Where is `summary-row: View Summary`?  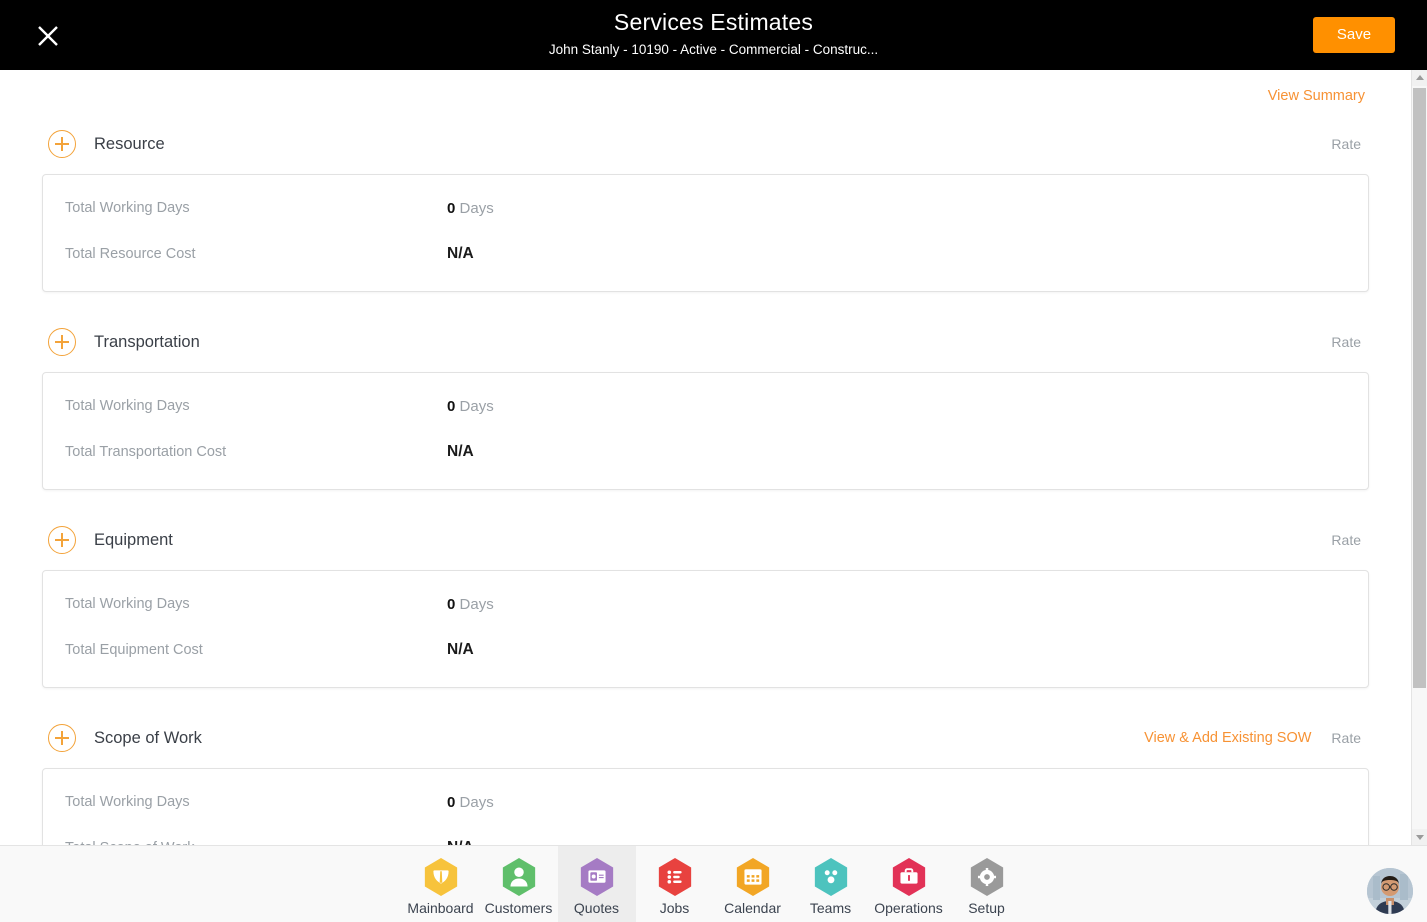
summary-row: View Summary is located at coordinates (705, 96).